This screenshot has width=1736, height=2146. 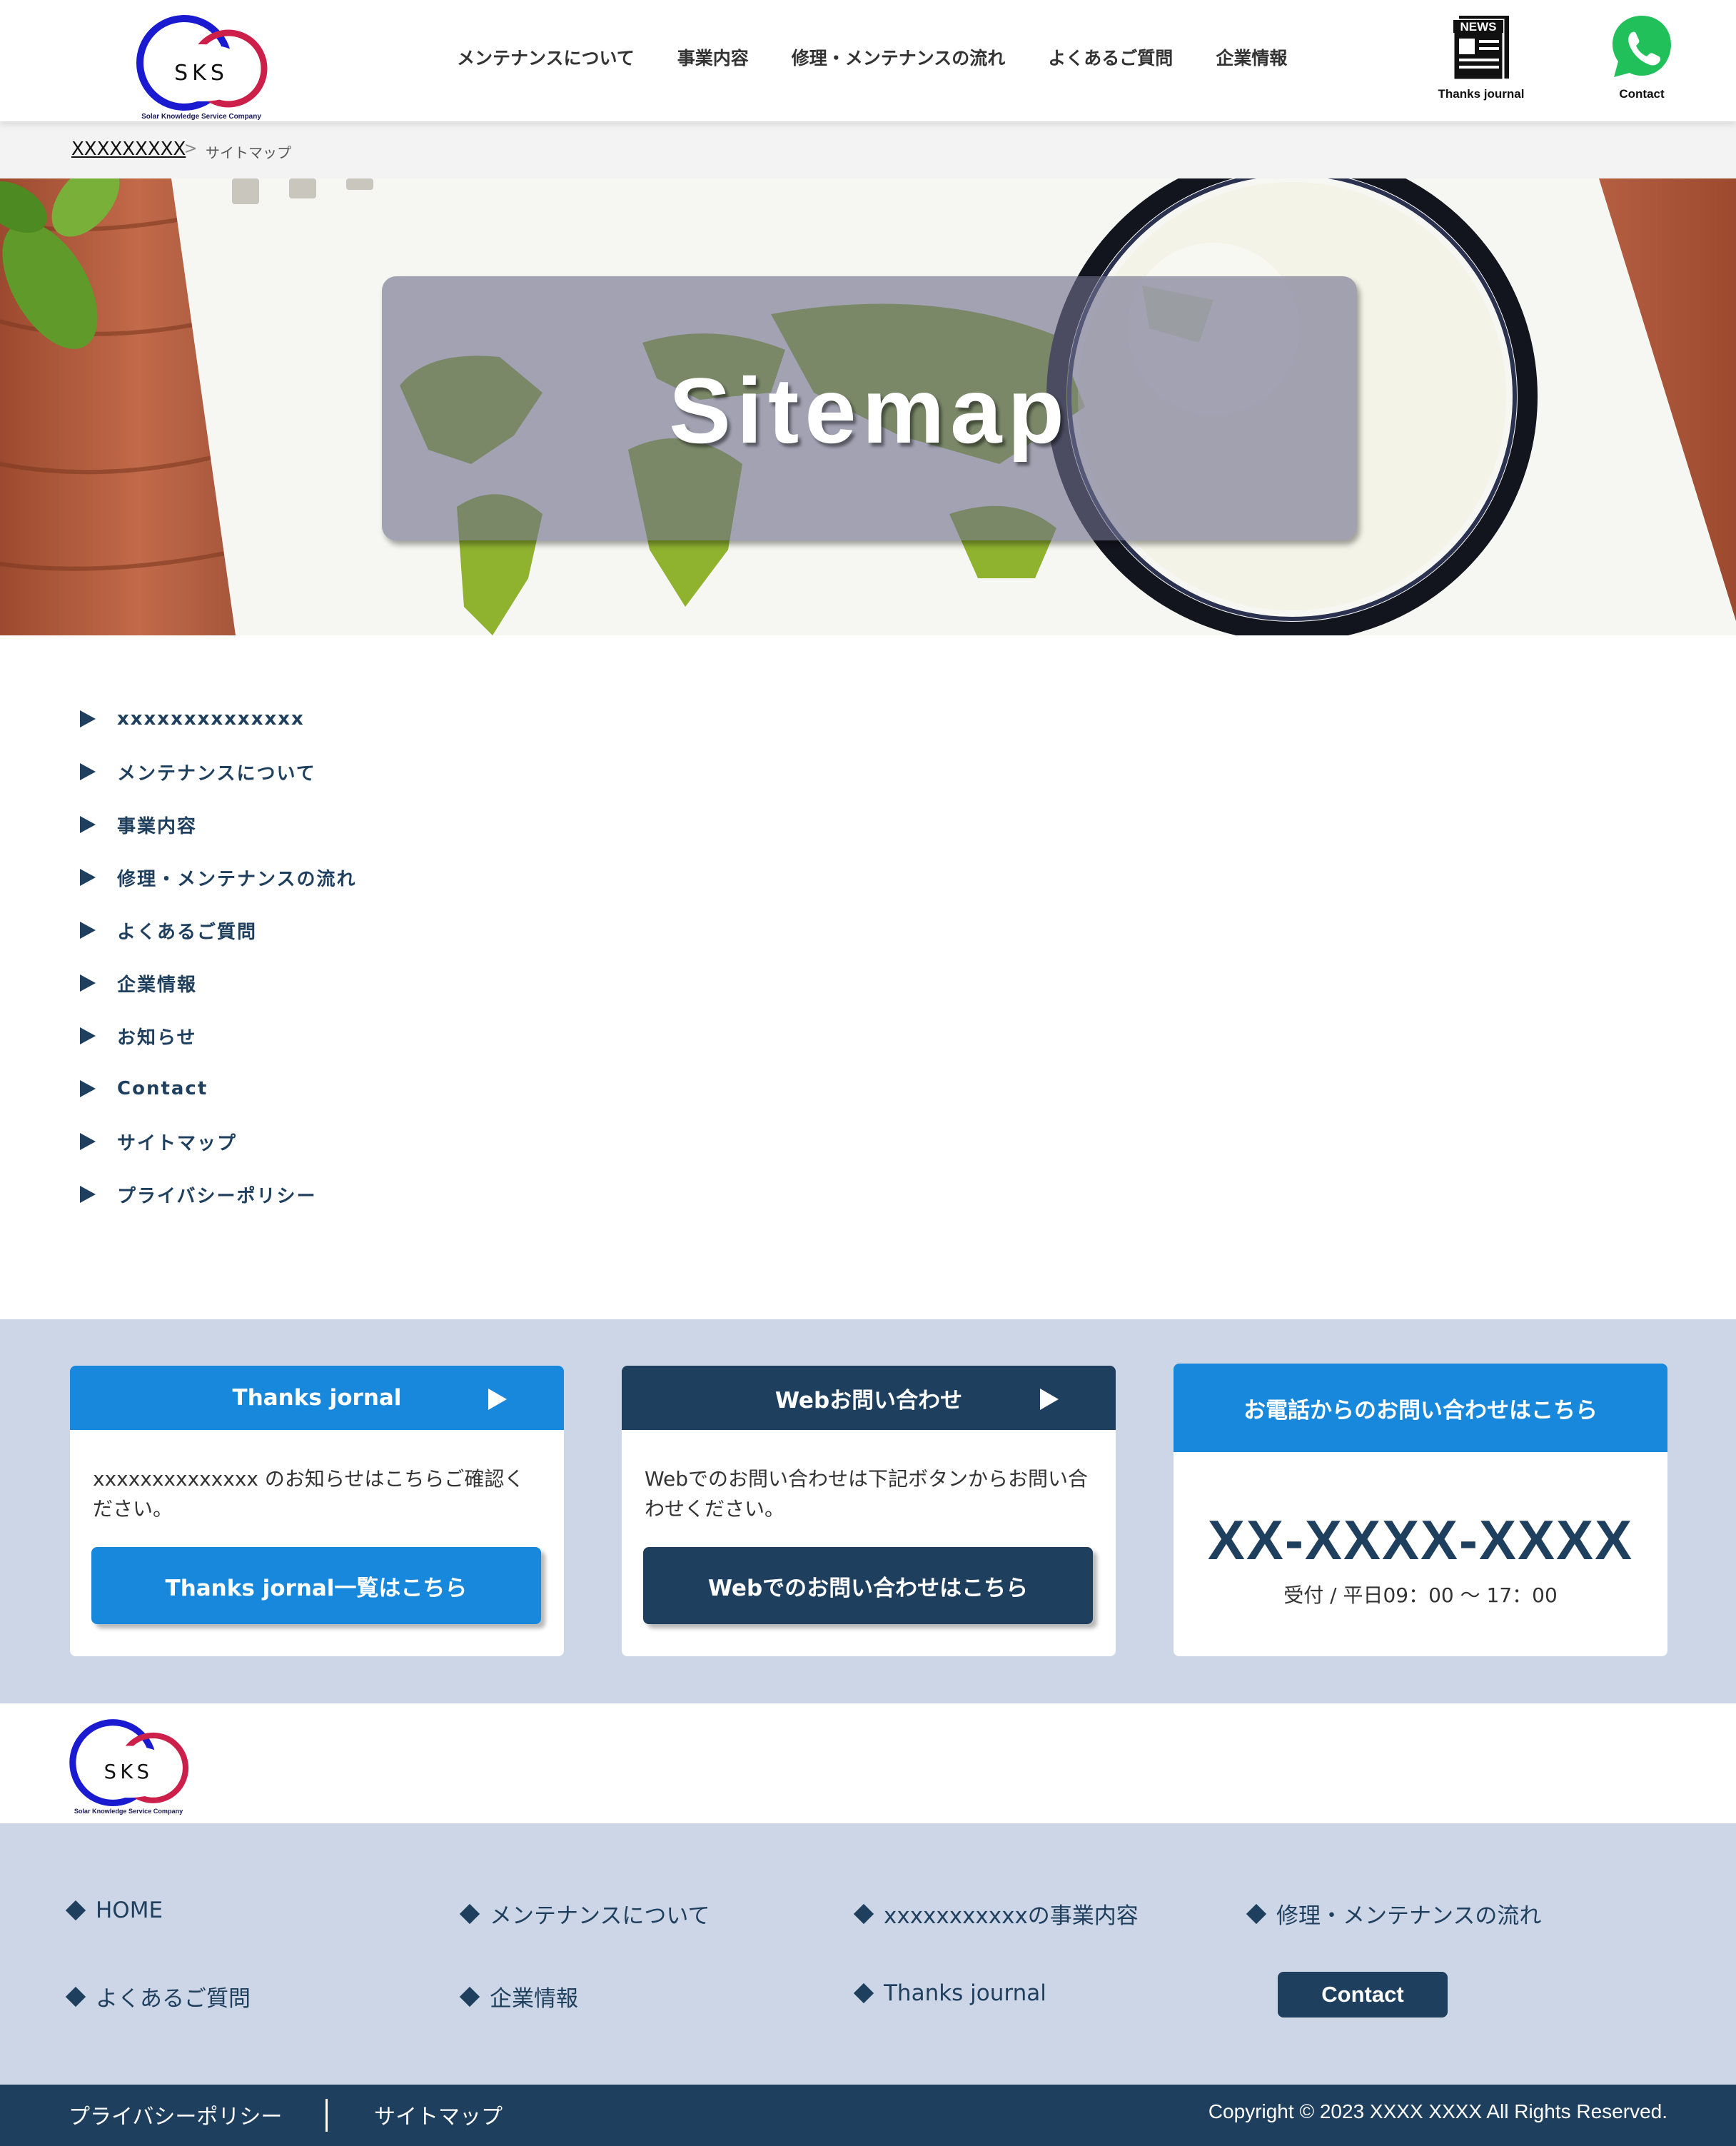 I want to click on sitemap-item-sitemap: サイトマップ, so click(x=218, y=1141).